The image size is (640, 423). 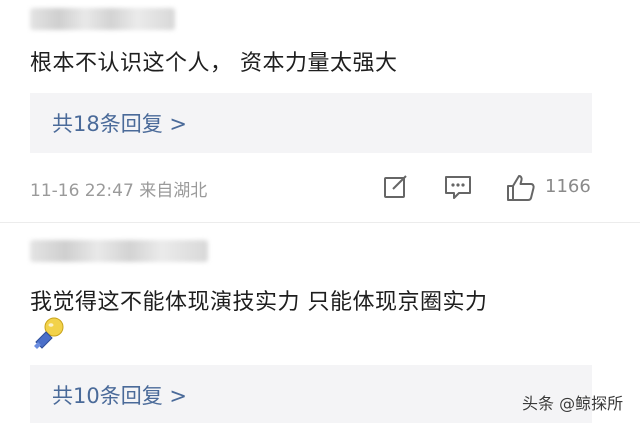 What do you see at coordinates (573, 403) in the screenshot?
I see `watermark-text: 头条 @鲸探所` at bounding box center [573, 403].